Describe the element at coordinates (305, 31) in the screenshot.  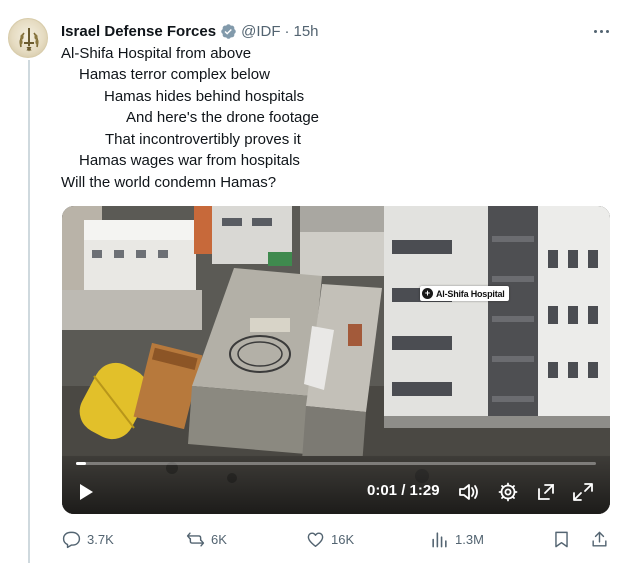
I see `post-time: 15h` at that location.